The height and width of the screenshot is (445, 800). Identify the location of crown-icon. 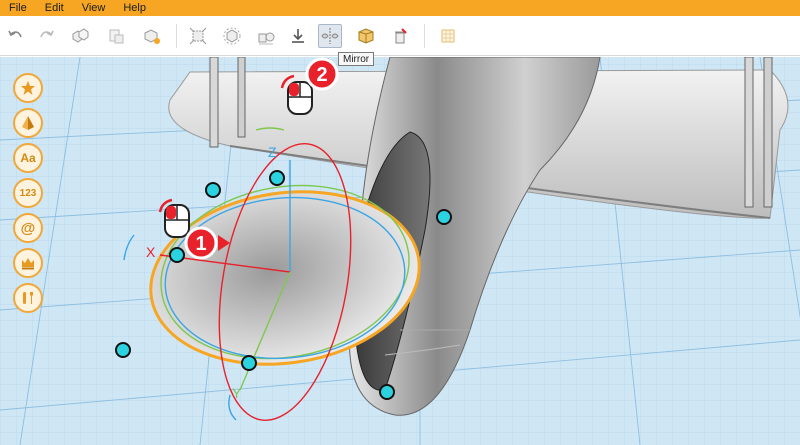
(28, 264).